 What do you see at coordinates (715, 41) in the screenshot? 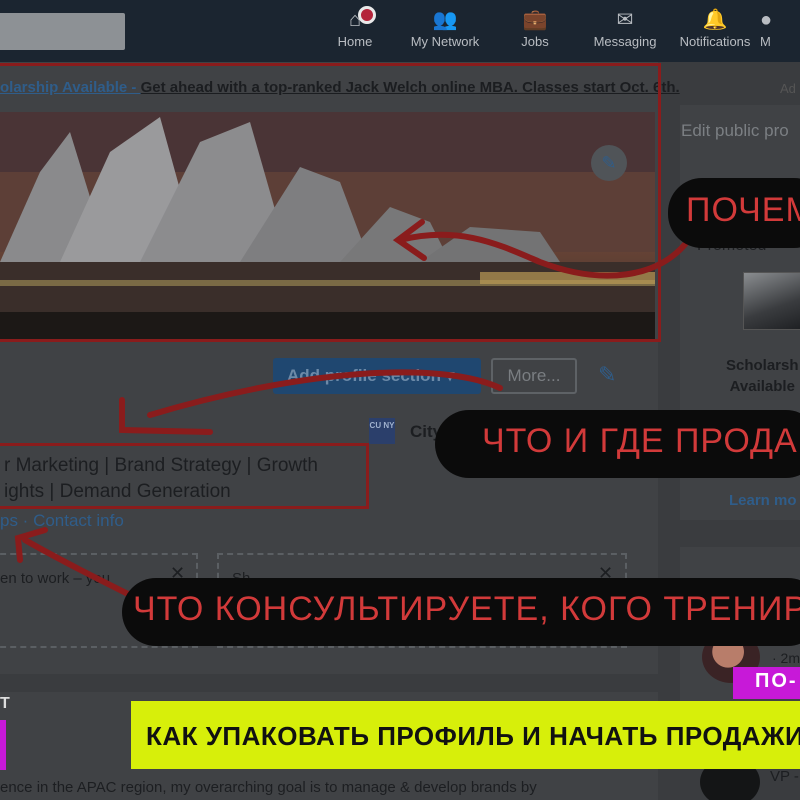
I see `nav-notifications-label: Notifications` at bounding box center [715, 41].